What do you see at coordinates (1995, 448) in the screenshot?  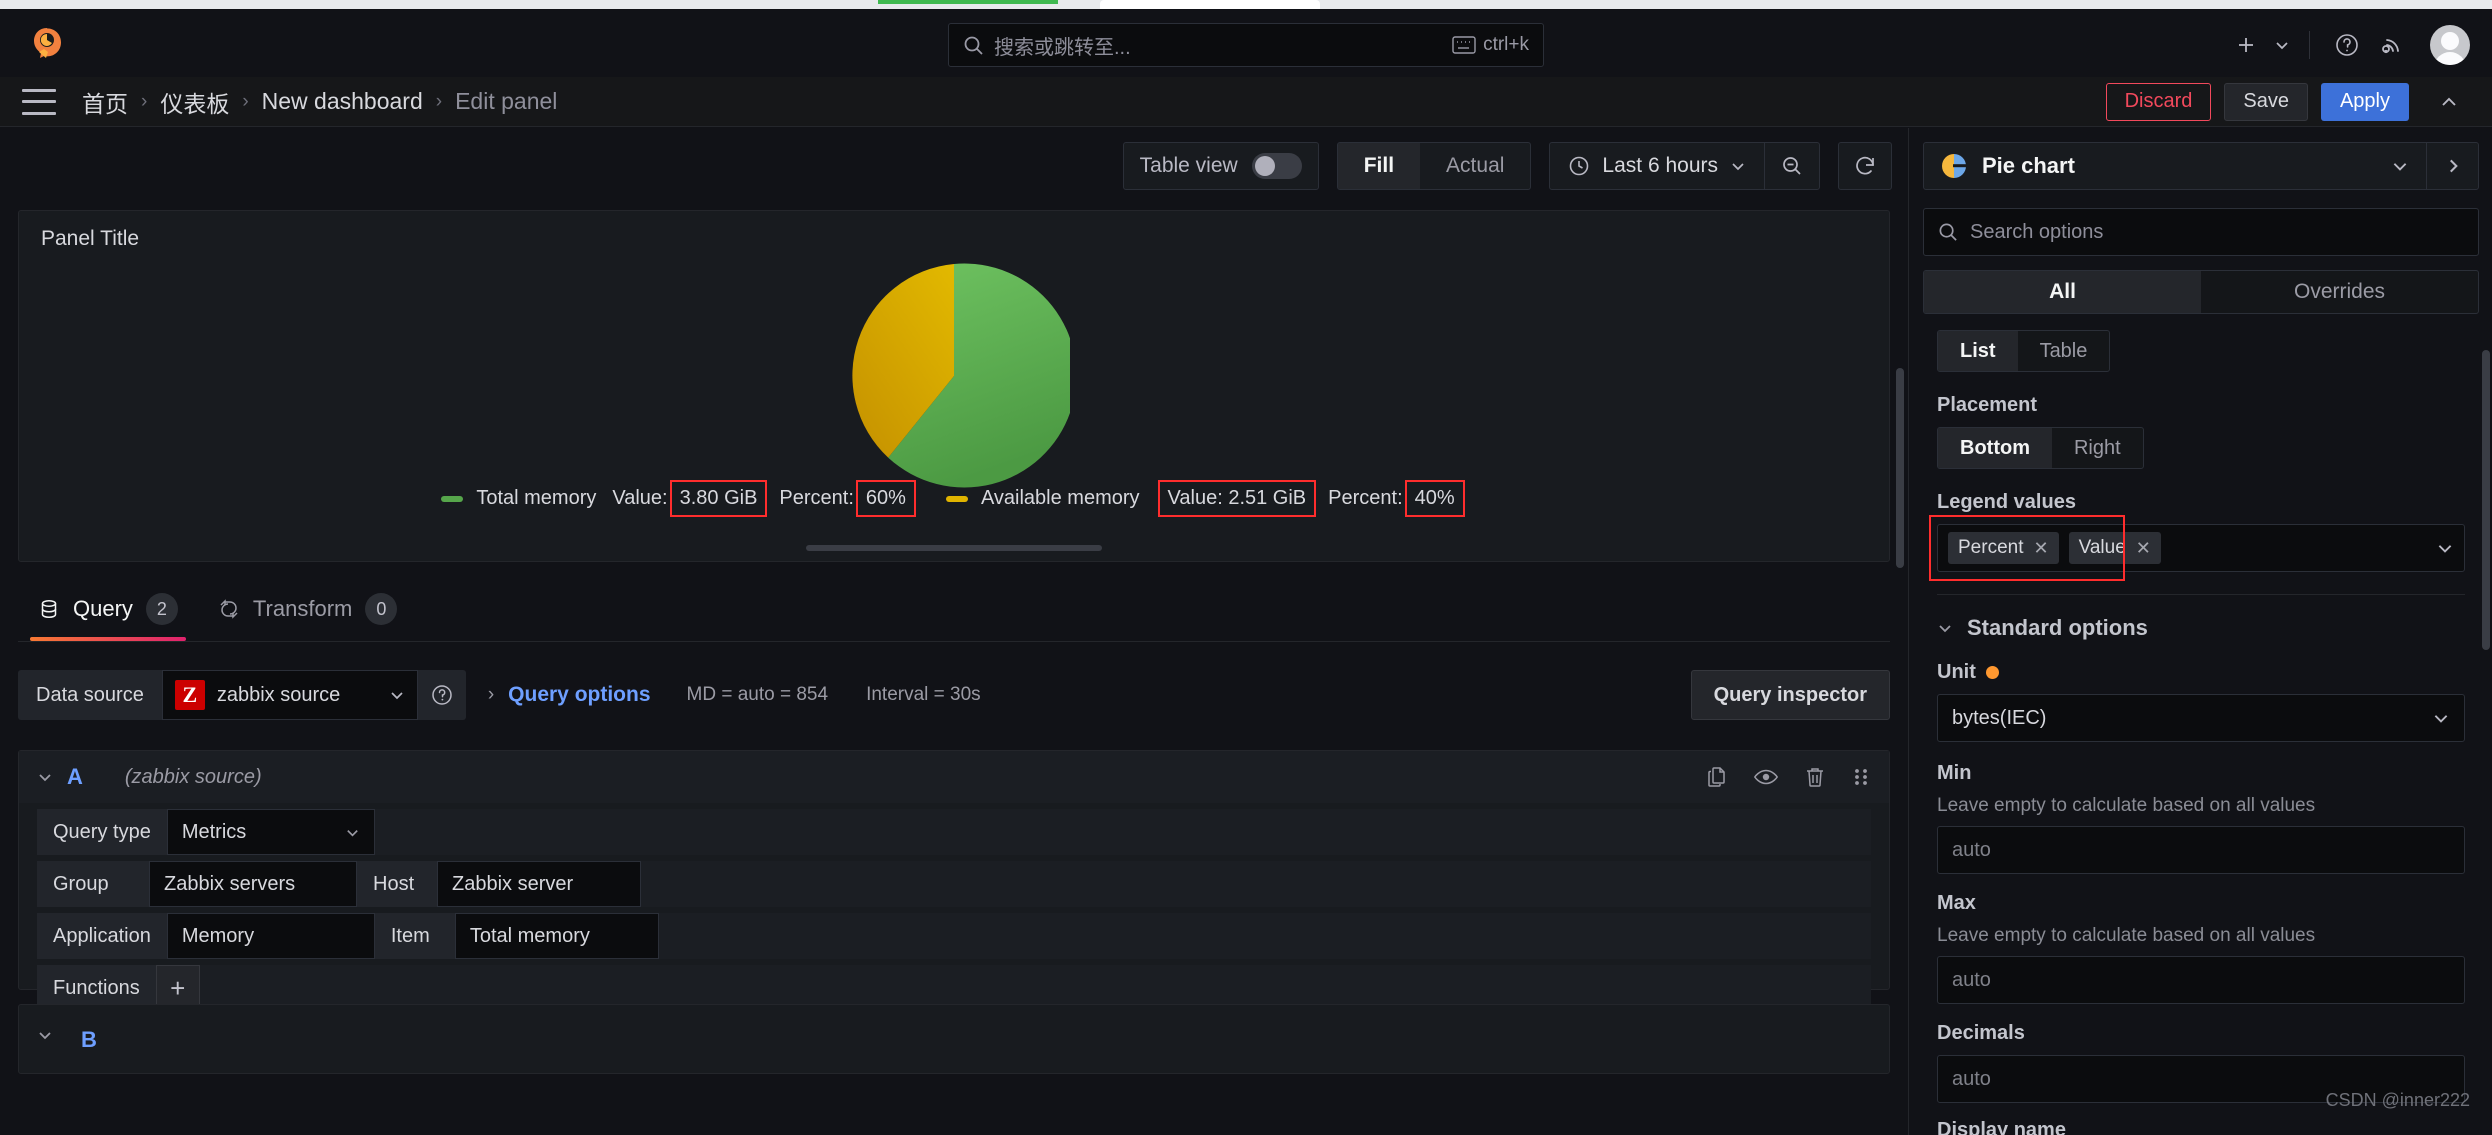 I see `placement-bottom: Bottom` at bounding box center [1995, 448].